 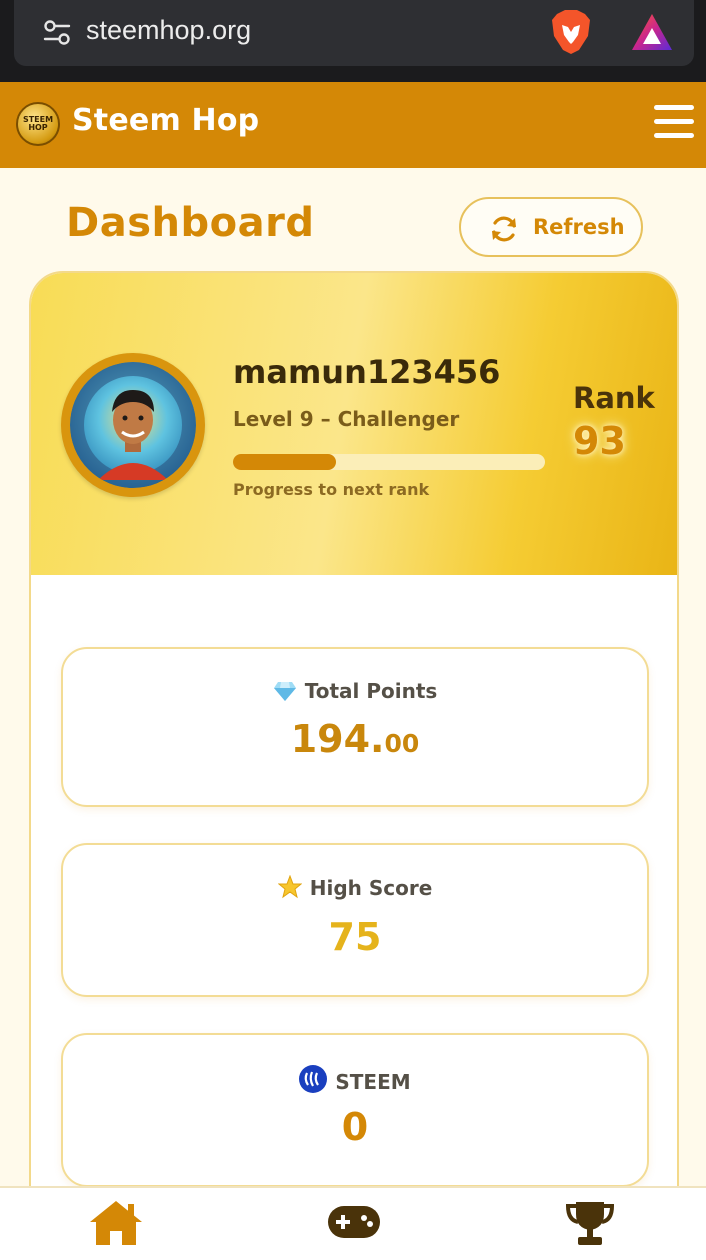 I want to click on rank-label: Rank, so click(x=614, y=398).